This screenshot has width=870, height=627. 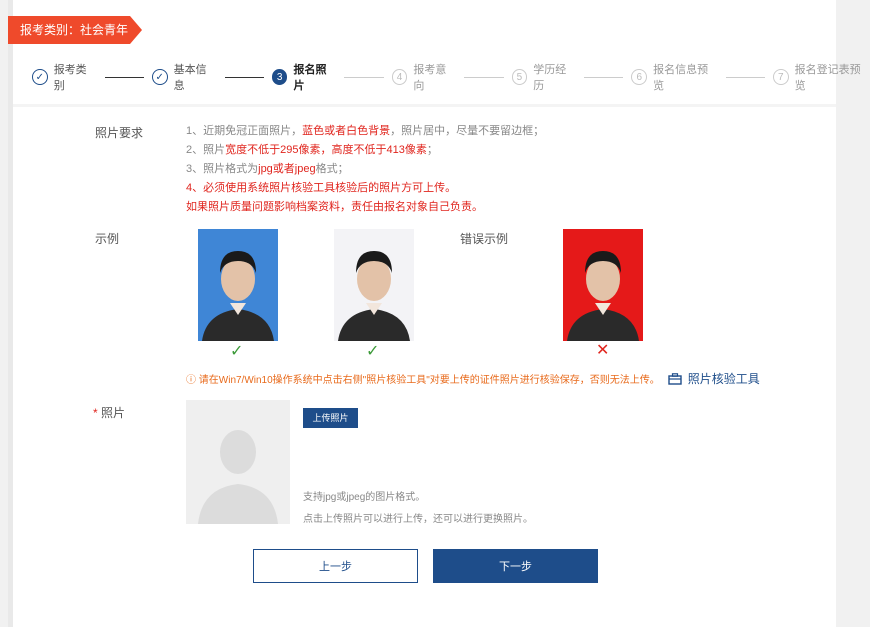 I want to click on responsibility-note: 如果照片质量问题影响档案资料，责任由报名对象自己负责。, so click(x=334, y=207).